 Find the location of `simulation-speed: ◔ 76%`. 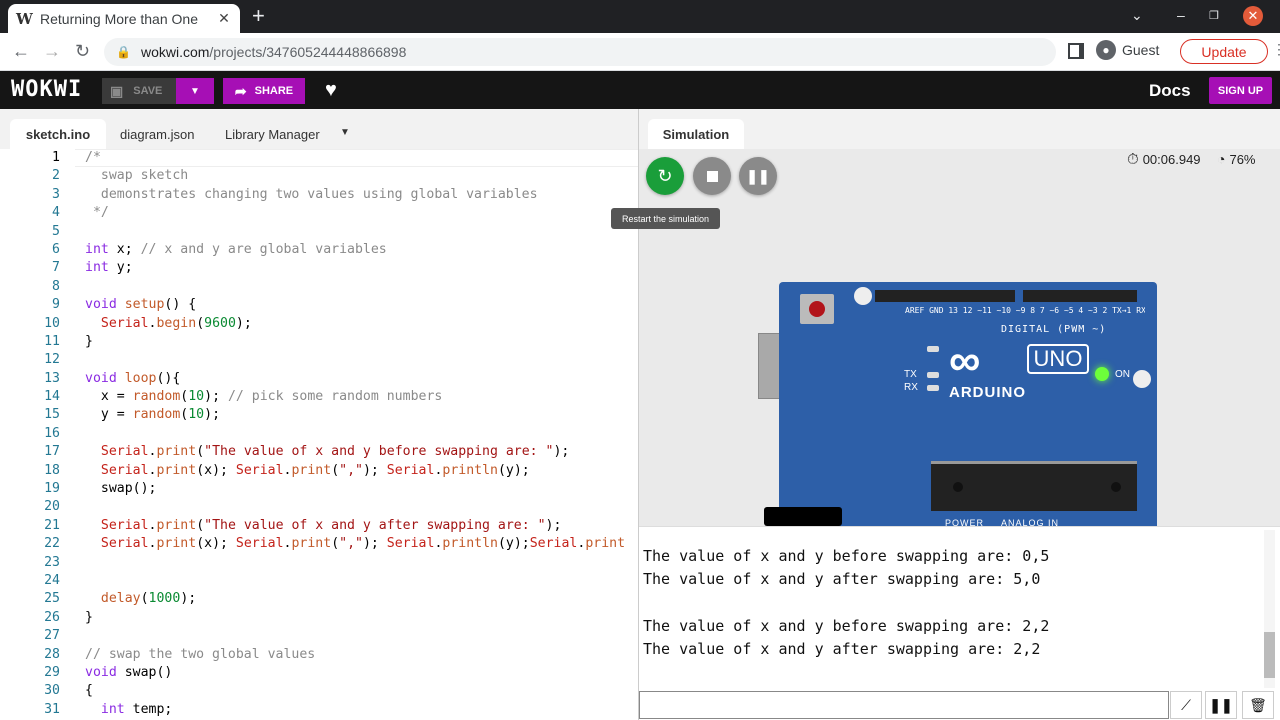

simulation-speed: ◔ 76% is located at coordinates (1236, 159).